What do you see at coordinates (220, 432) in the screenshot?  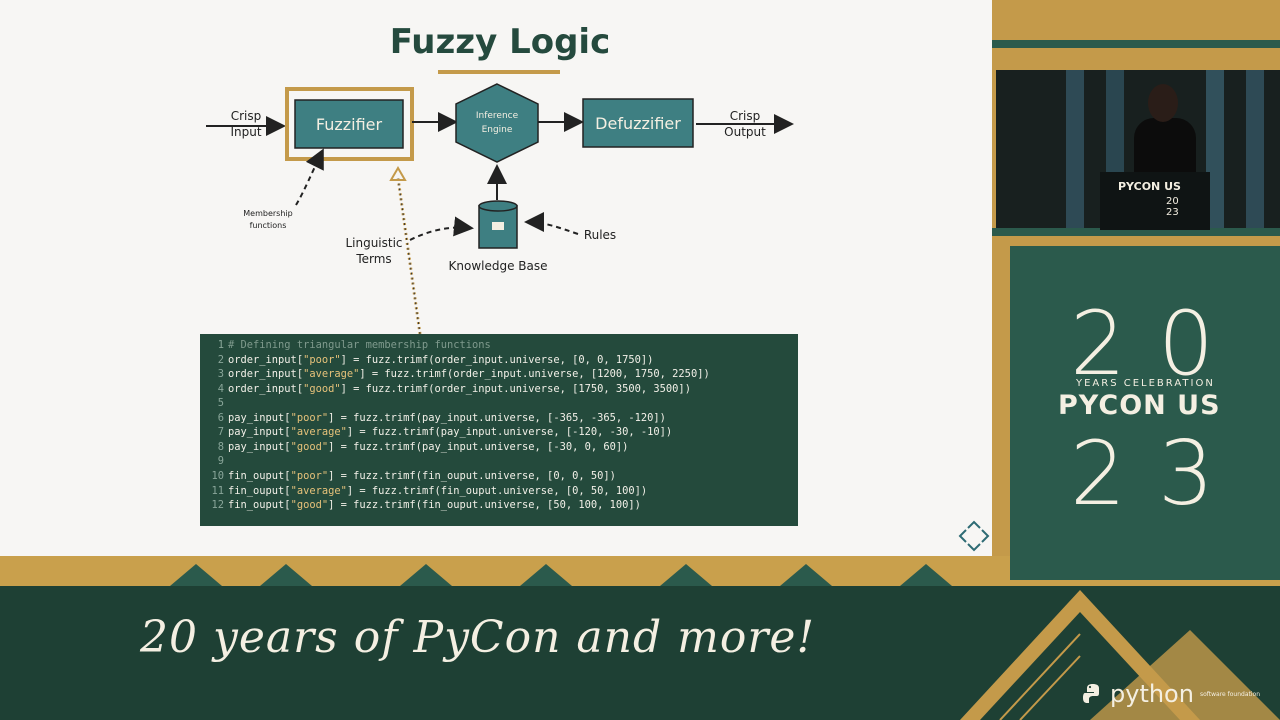 I see `line-number: 7` at bounding box center [220, 432].